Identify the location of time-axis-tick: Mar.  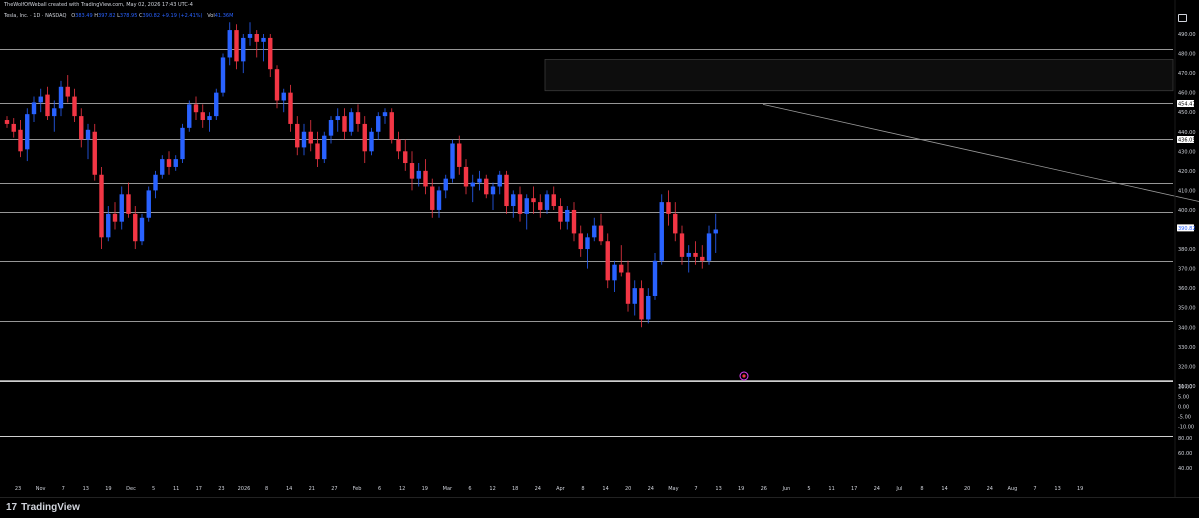
(448, 489).